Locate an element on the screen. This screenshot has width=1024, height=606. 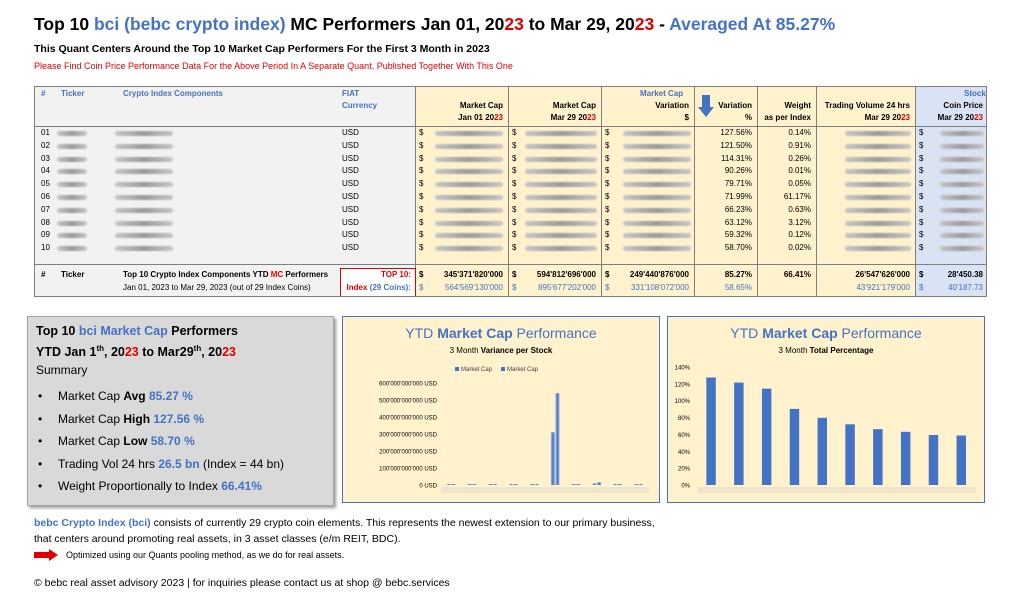
index-label-count: (29 Coins): is located at coordinates (390, 287).